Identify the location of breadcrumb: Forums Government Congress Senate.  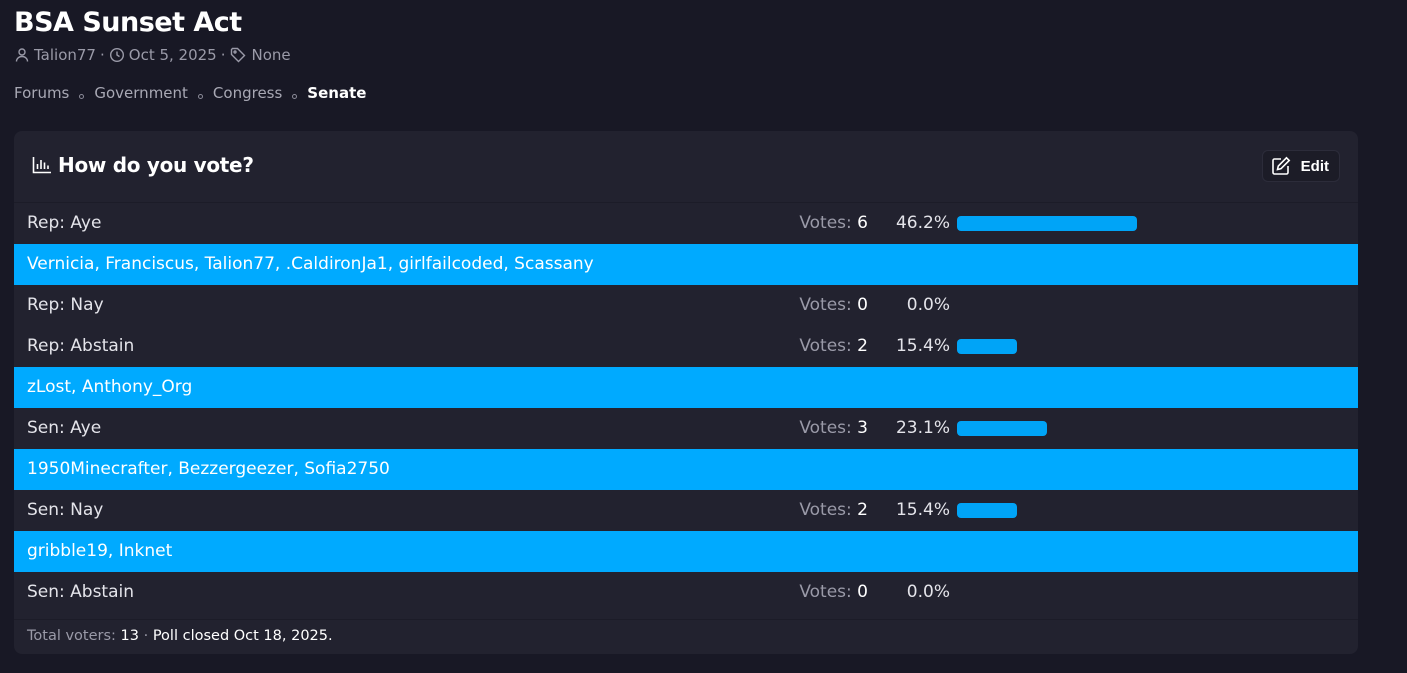
(190, 93).